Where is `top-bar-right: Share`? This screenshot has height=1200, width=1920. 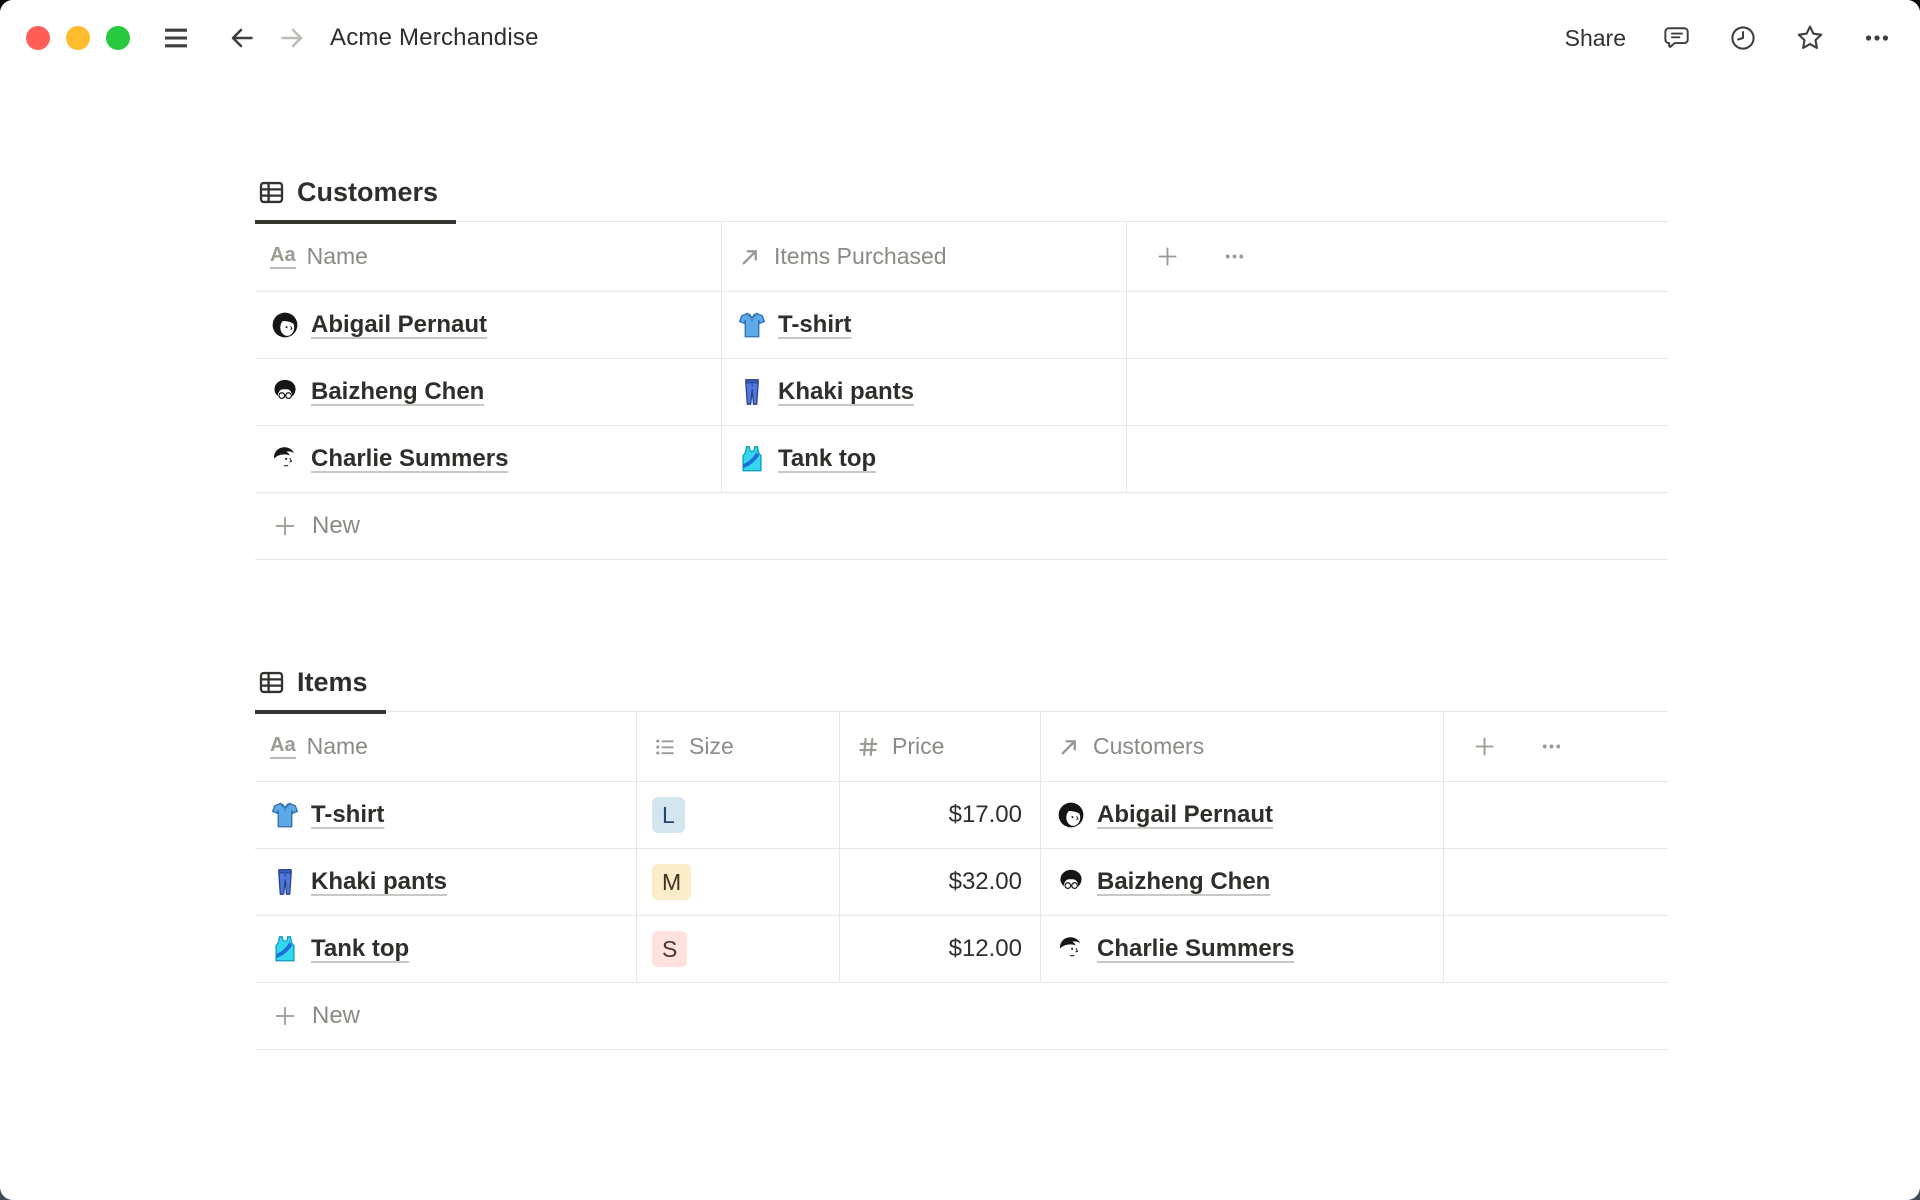 top-bar-right: Share is located at coordinates (1728, 38).